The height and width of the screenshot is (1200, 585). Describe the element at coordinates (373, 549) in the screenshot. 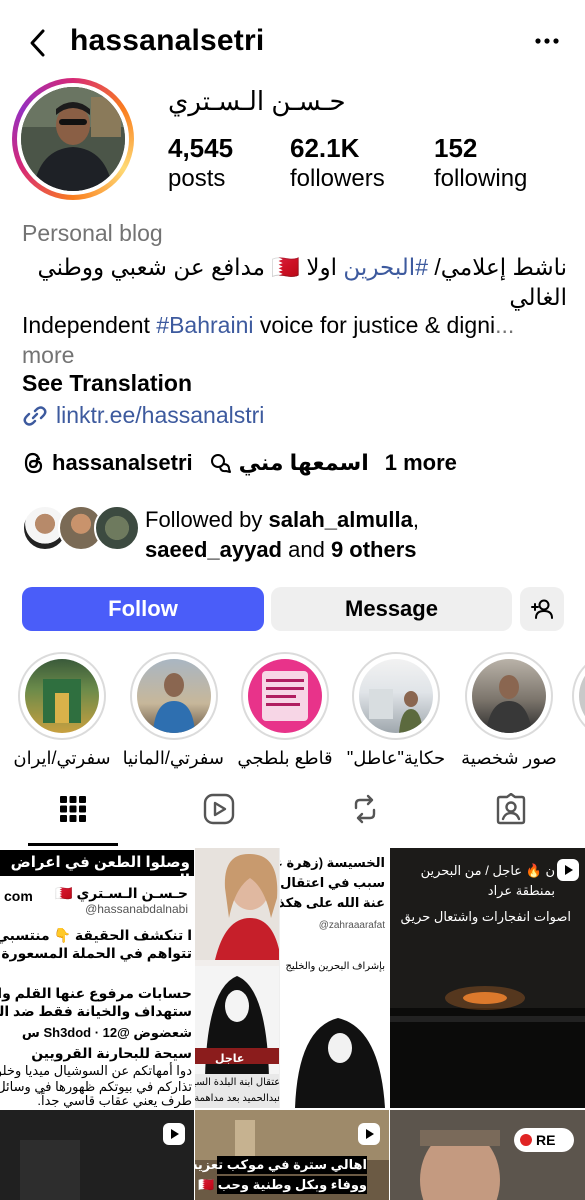

I see `followed-others: 9 others` at that location.